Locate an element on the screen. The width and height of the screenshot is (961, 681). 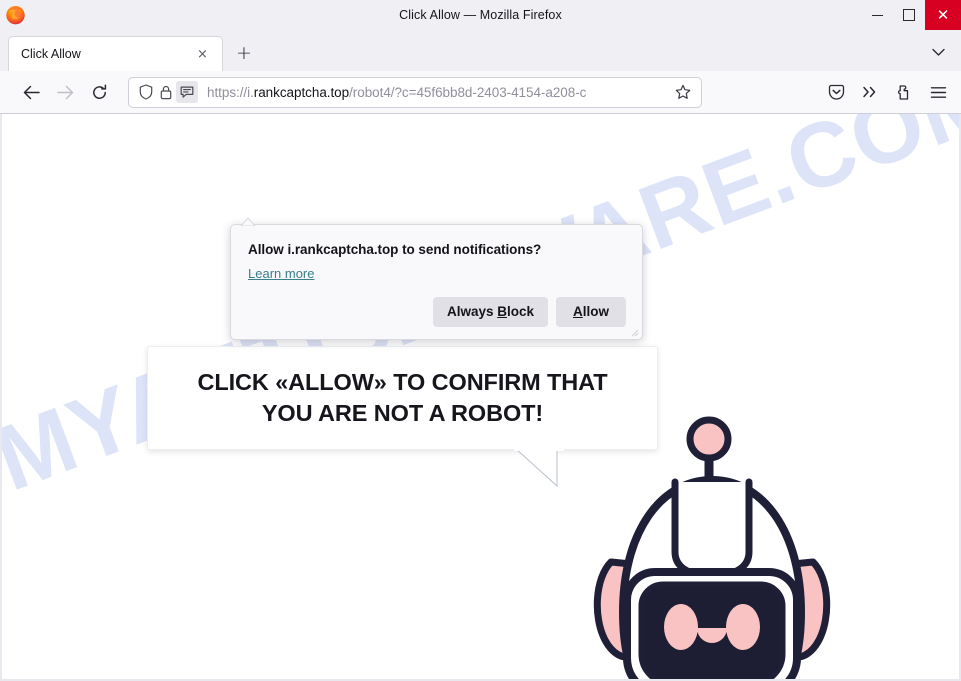
overflow-menu-icon is located at coordinates (870, 92).